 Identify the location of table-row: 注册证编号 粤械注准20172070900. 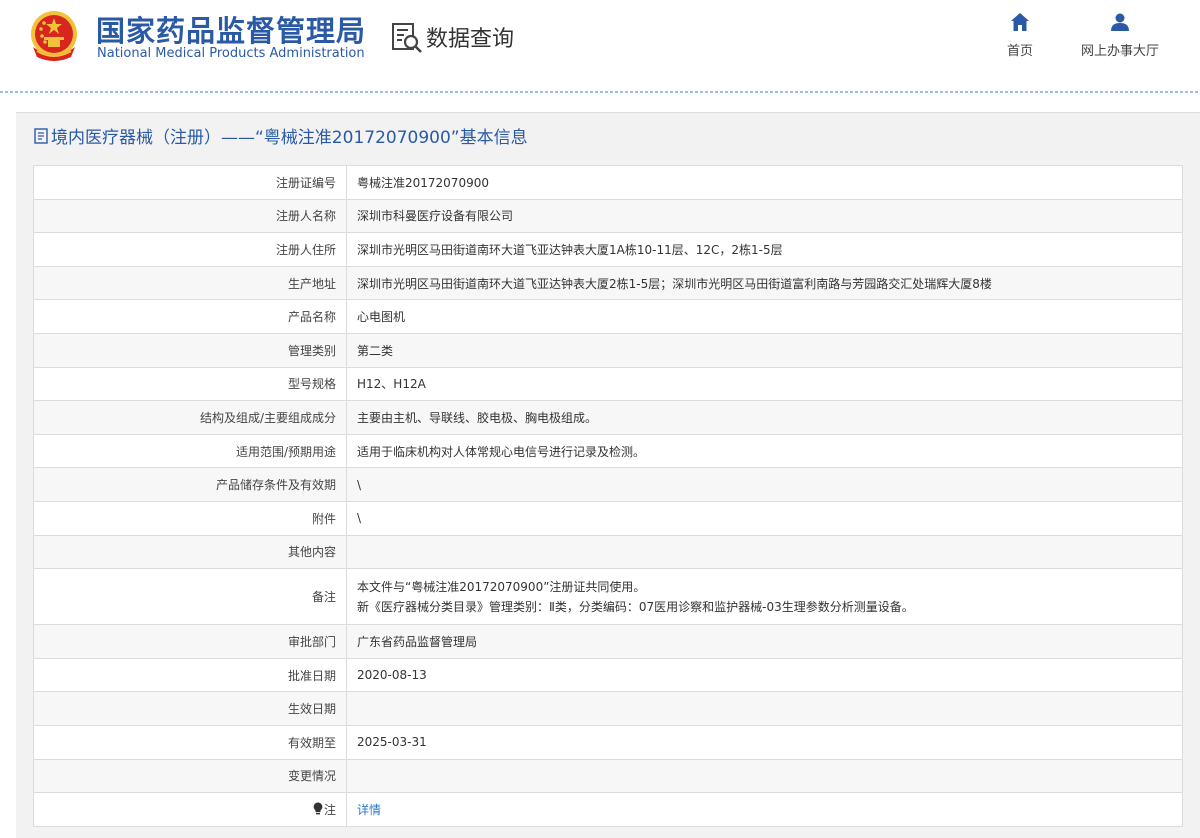
(608, 182).